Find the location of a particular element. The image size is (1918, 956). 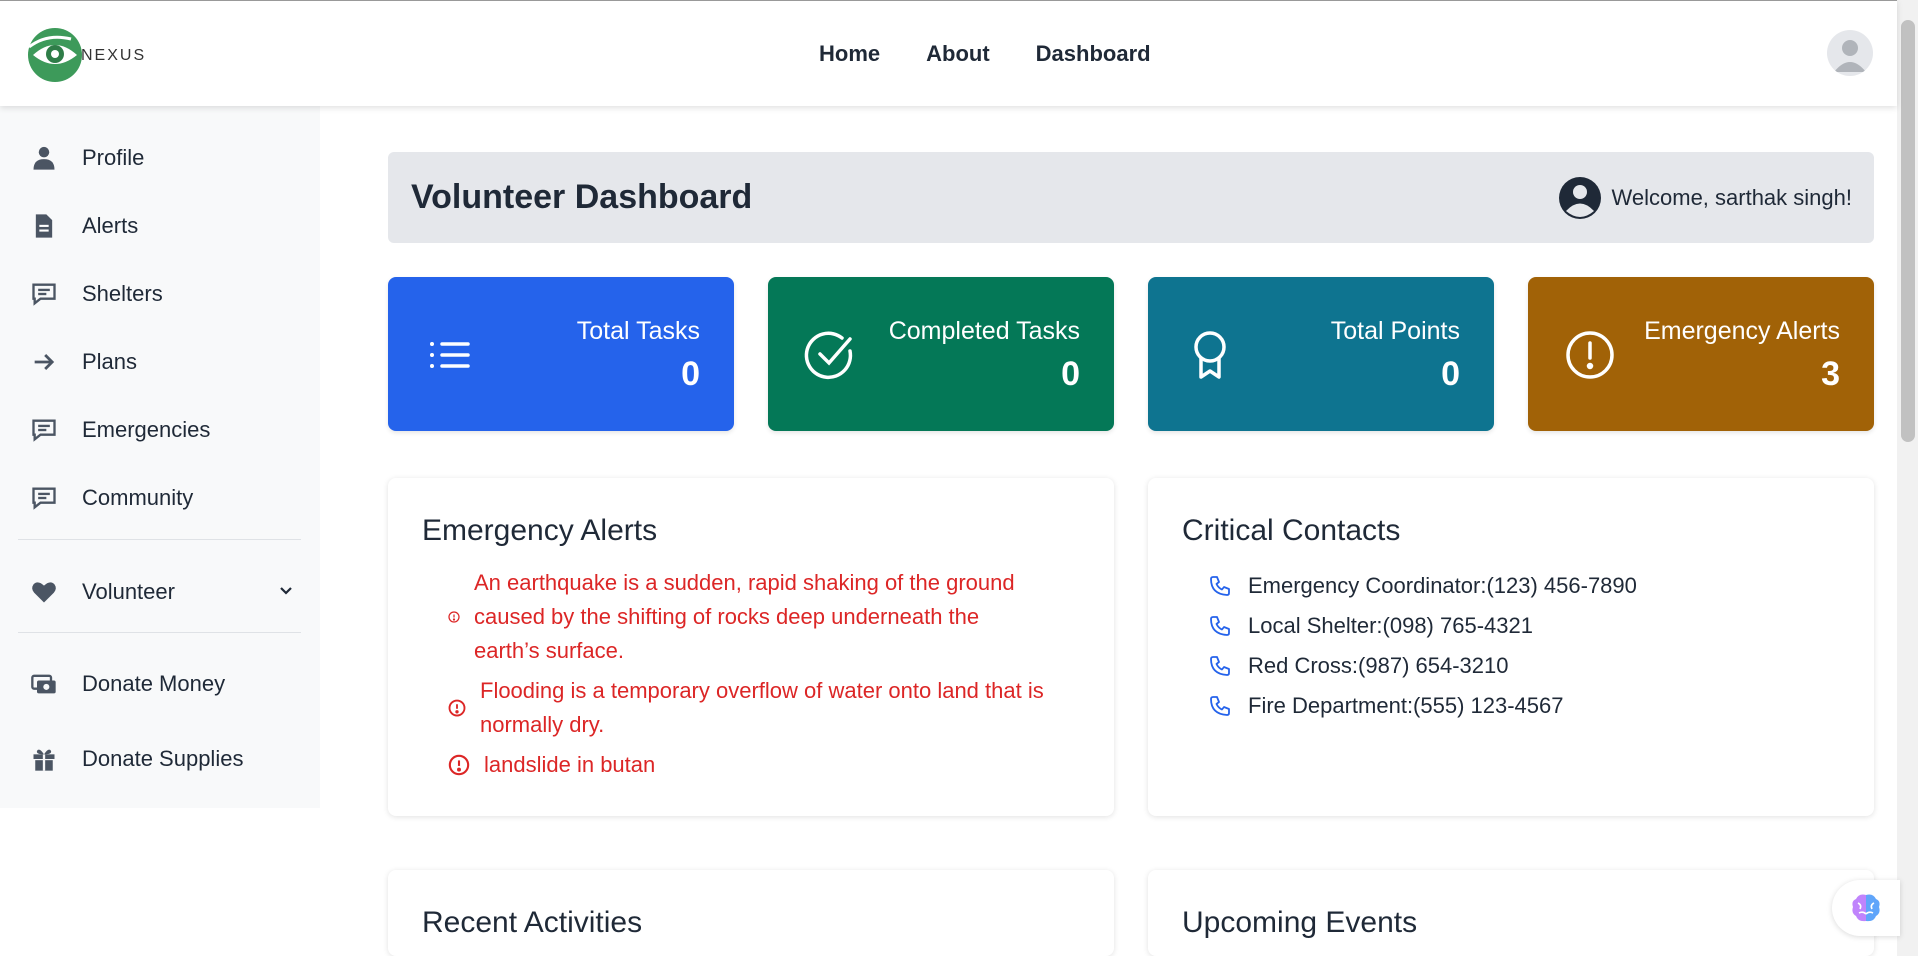

list-item: Red Cross:(987) 654-3210 is located at coordinates (1422, 666).